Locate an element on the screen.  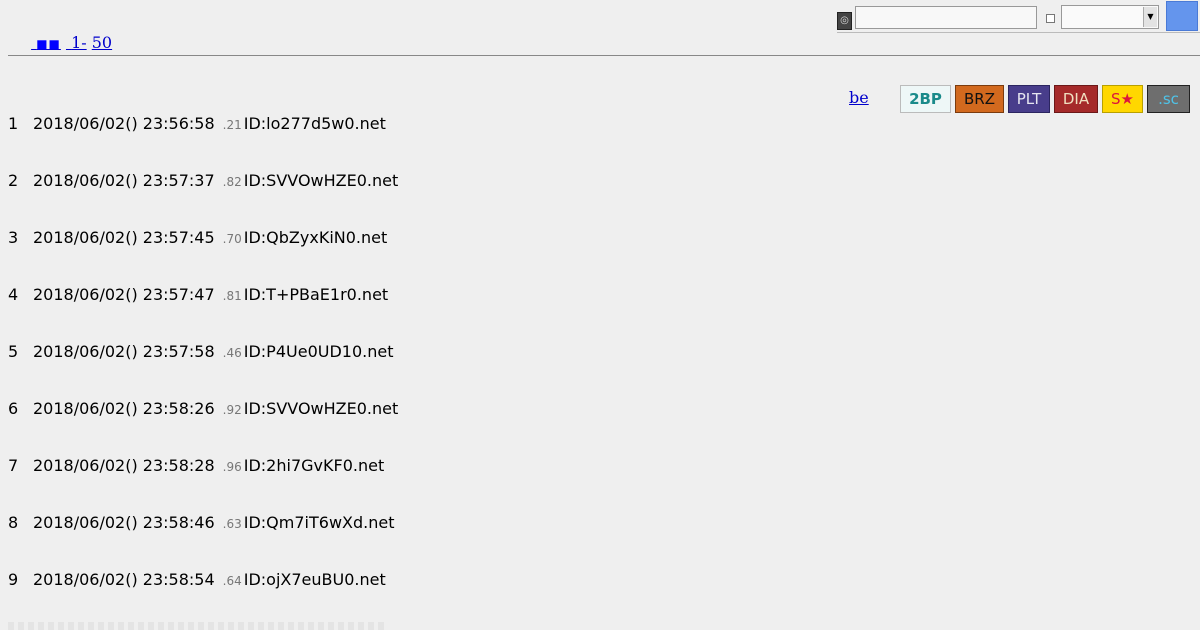
chevron-down-icon: ▼ is located at coordinates (1150, 17).